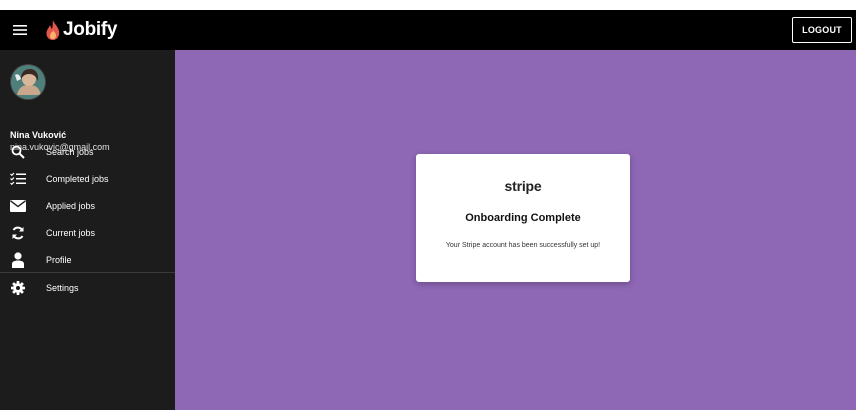 This screenshot has width=856, height=410. I want to click on app-name: Jobify, so click(90, 29).